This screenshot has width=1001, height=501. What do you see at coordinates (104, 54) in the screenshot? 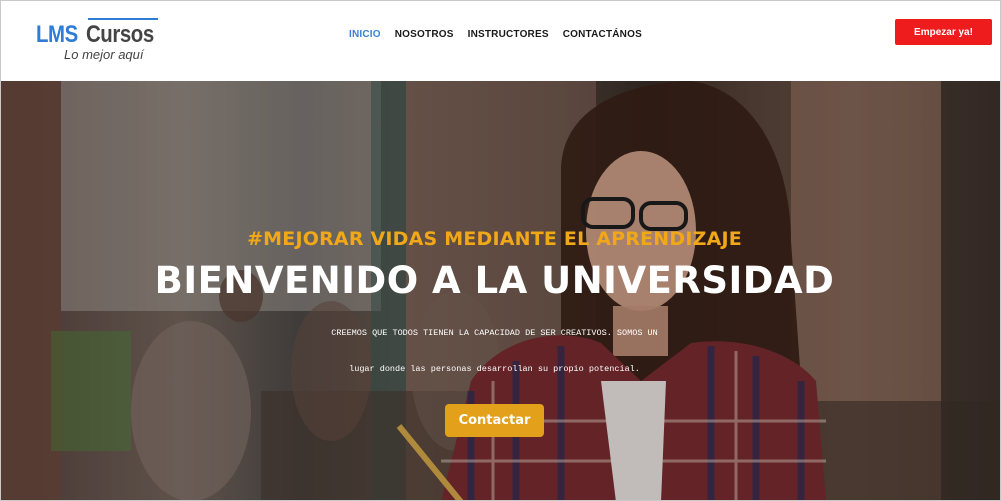
I see `logo-tagline: Lo mejor aquí` at bounding box center [104, 54].